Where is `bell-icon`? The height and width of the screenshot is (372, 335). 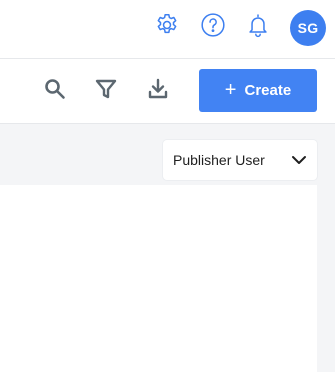
bell-icon is located at coordinates (258, 27).